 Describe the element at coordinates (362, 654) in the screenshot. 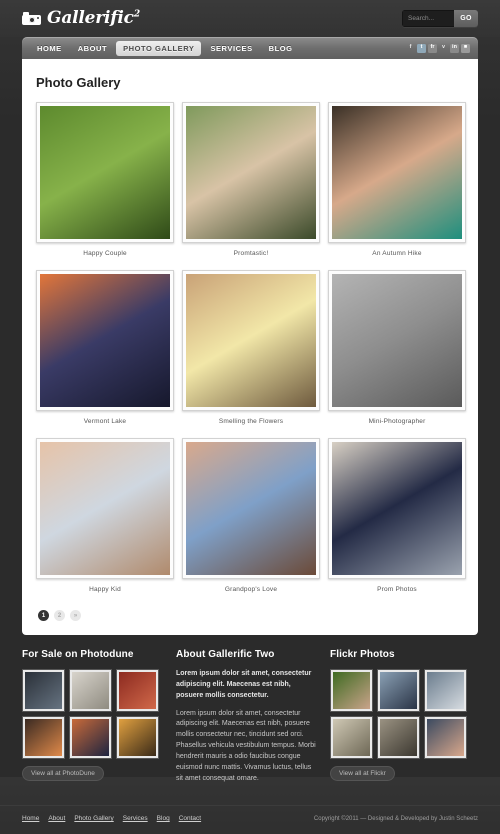

I see `widget-flickr-title: Flickr Photos` at that location.